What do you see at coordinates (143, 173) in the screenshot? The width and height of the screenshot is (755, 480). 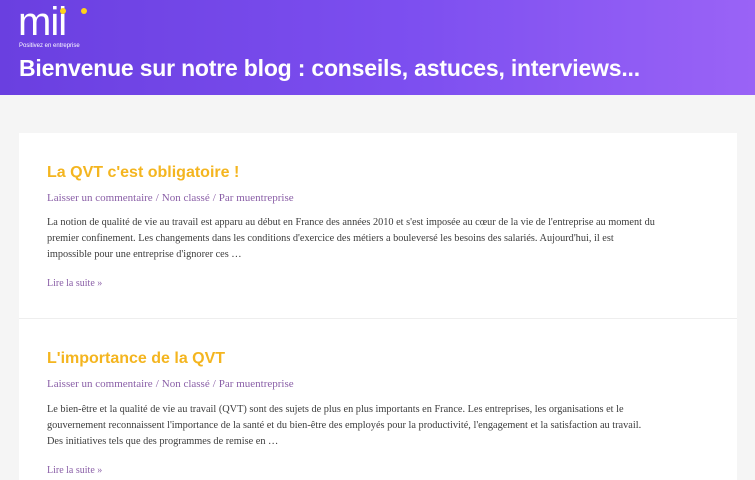 I see `post-title-link: La QVT c'est obligatoire !` at bounding box center [143, 173].